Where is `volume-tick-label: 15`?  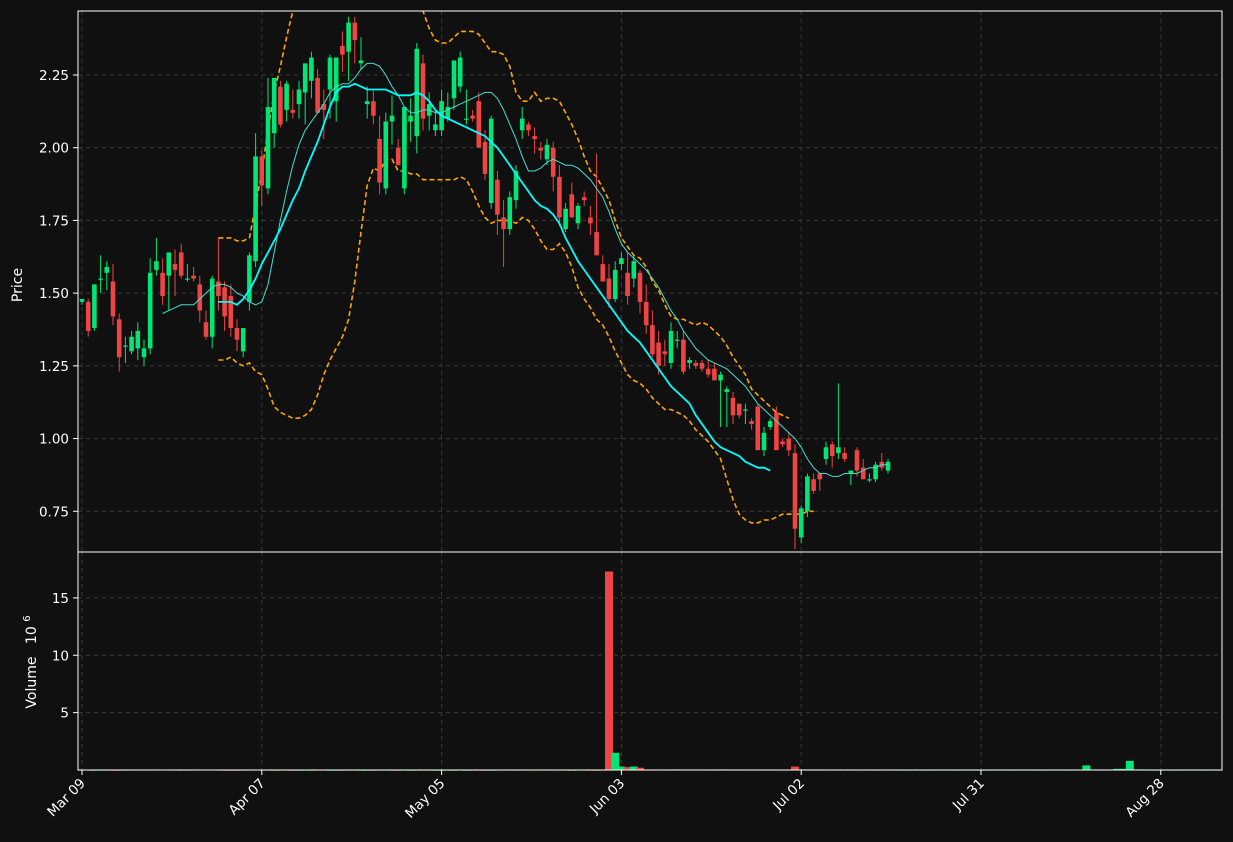
volume-tick-label: 15 is located at coordinates (60, 599).